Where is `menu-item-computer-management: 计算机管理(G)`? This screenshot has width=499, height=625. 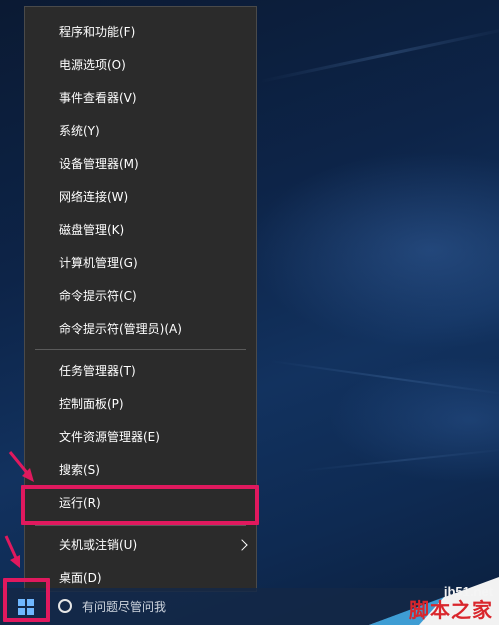
menu-item-computer-management: 计算机管理(G) is located at coordinates (140, 262).